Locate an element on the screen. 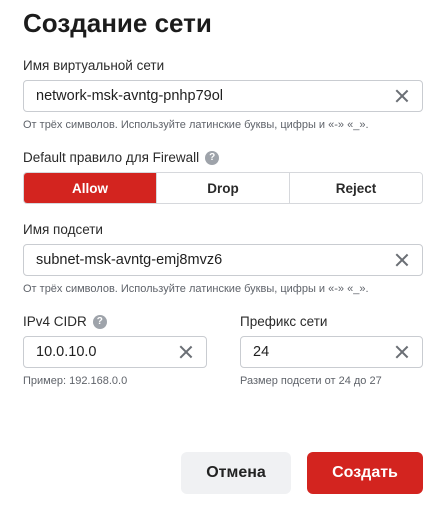  create-button: Создать is located at coordinates (365, 473).